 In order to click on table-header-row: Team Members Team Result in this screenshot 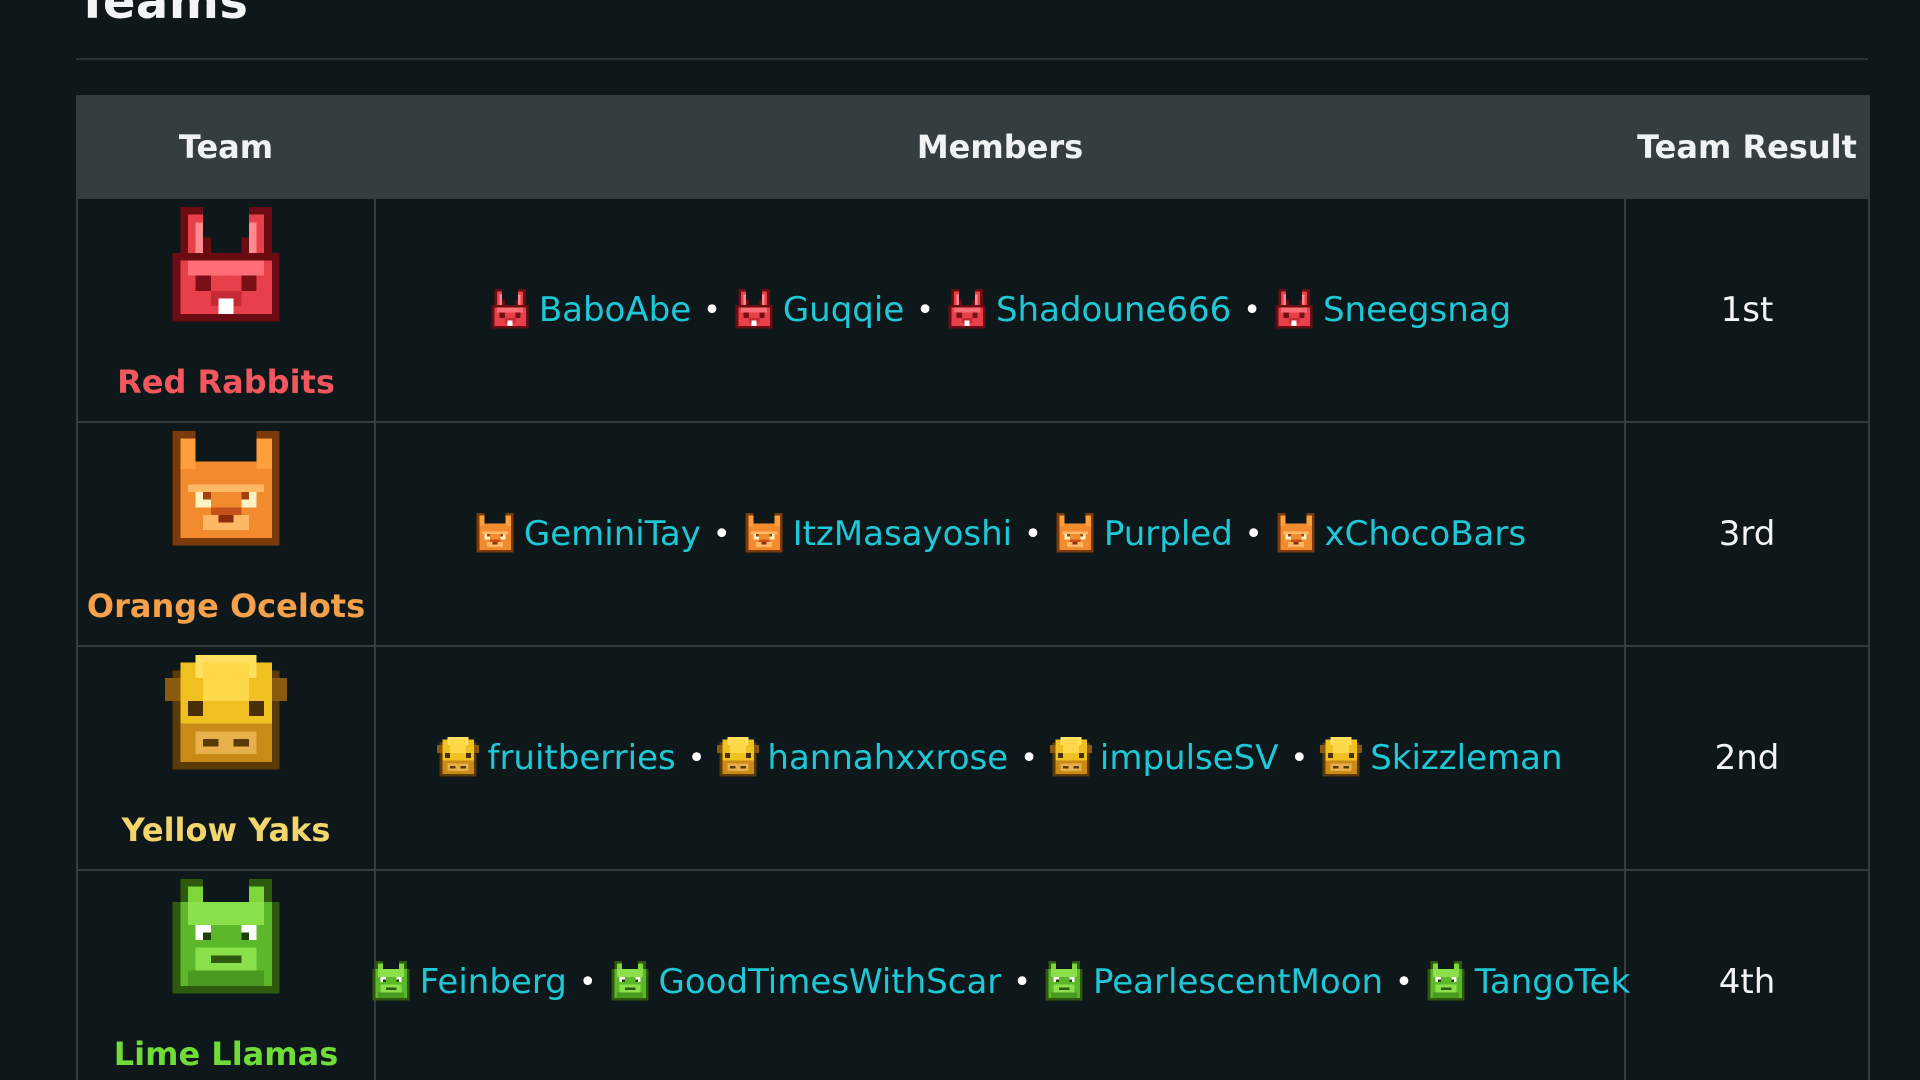, I will do `click(973, 147)`.